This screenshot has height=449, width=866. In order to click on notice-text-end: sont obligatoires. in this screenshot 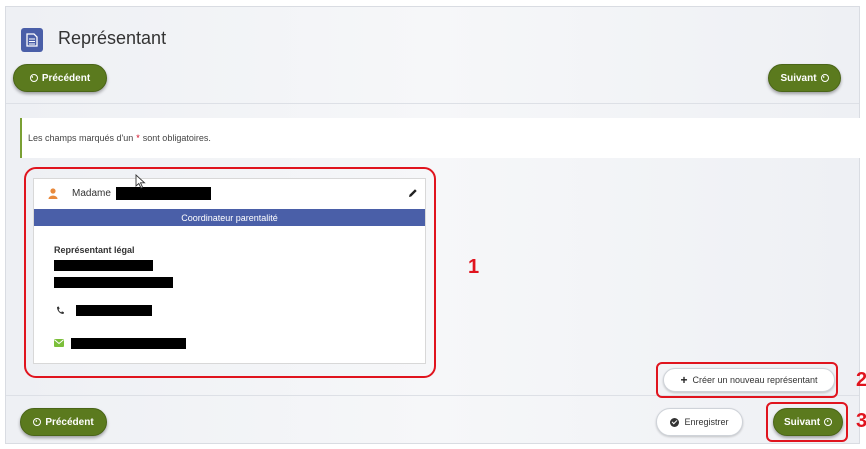, I will do `click(176, 138)`.